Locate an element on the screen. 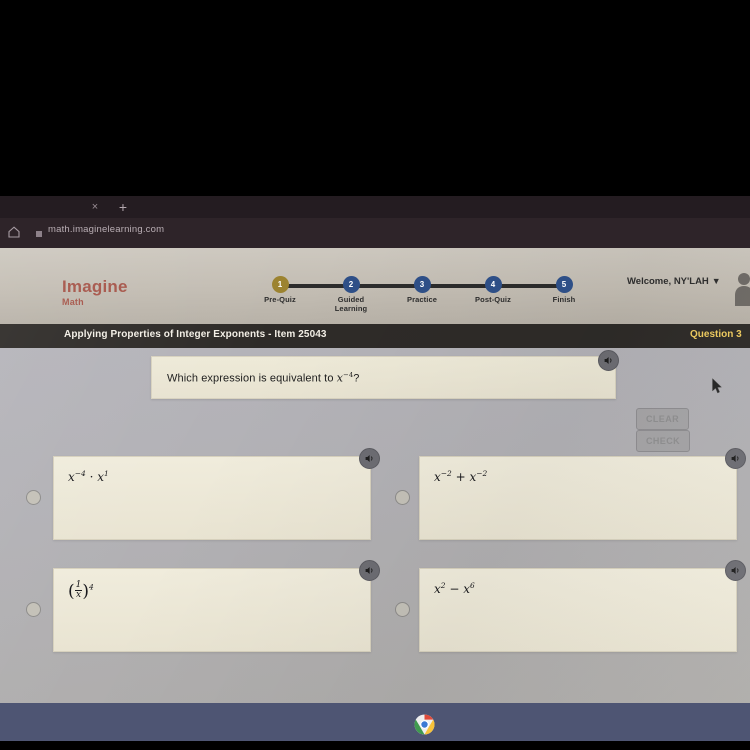 This screenshot has height=750, width=750. answer-radio-a is located at coordinates (33, 497).